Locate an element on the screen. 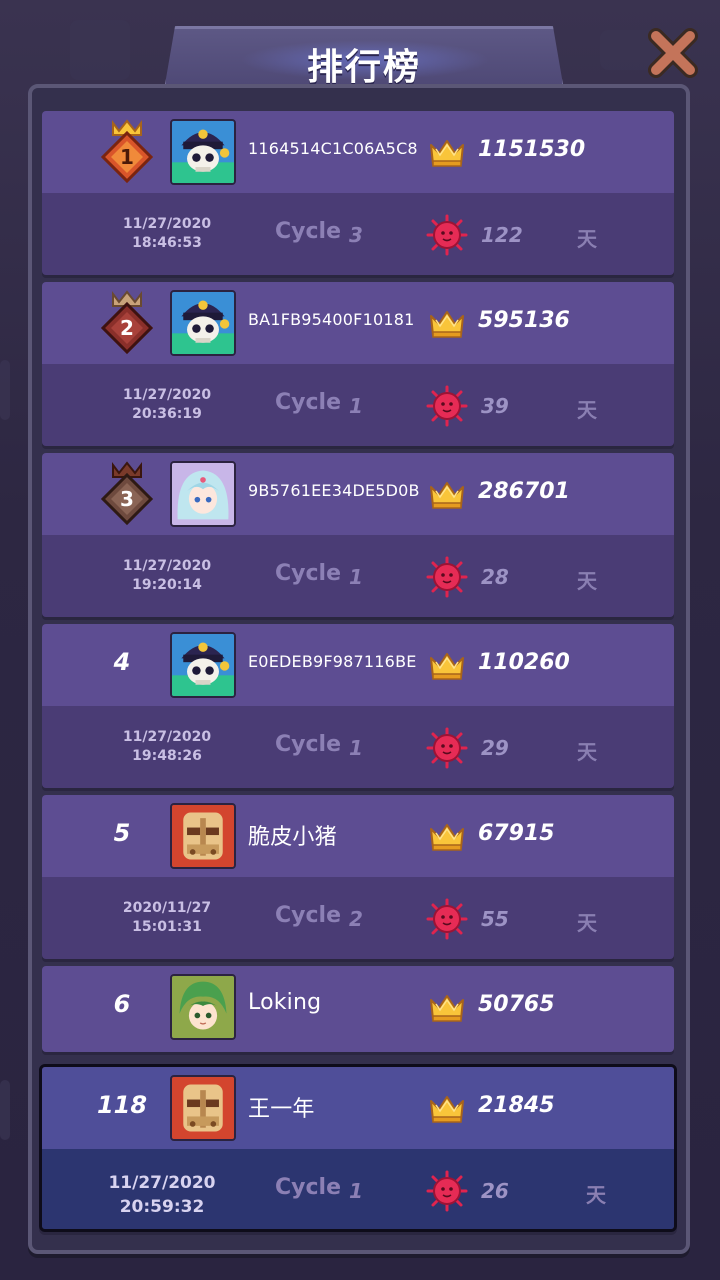  cycle-value: 3 is located at coordinates (356, 235).